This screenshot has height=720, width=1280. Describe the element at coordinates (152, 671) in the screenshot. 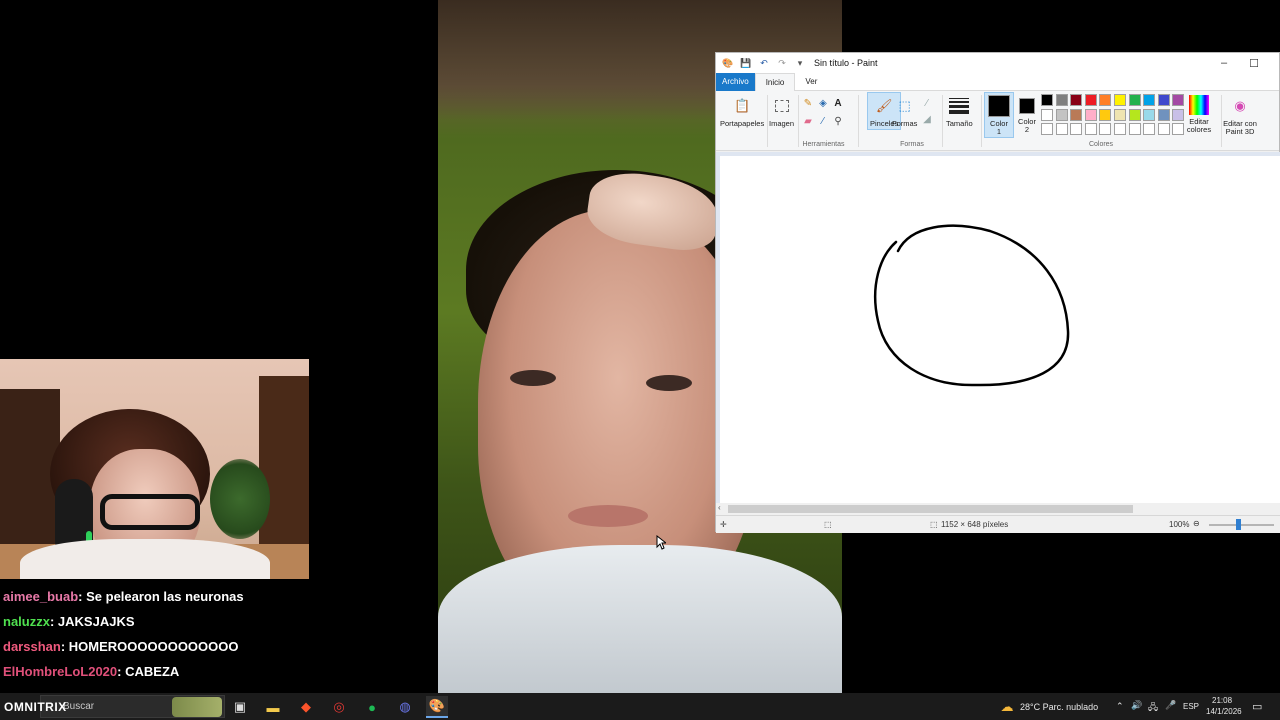

I see `chat-text: CABEZA` at that location.